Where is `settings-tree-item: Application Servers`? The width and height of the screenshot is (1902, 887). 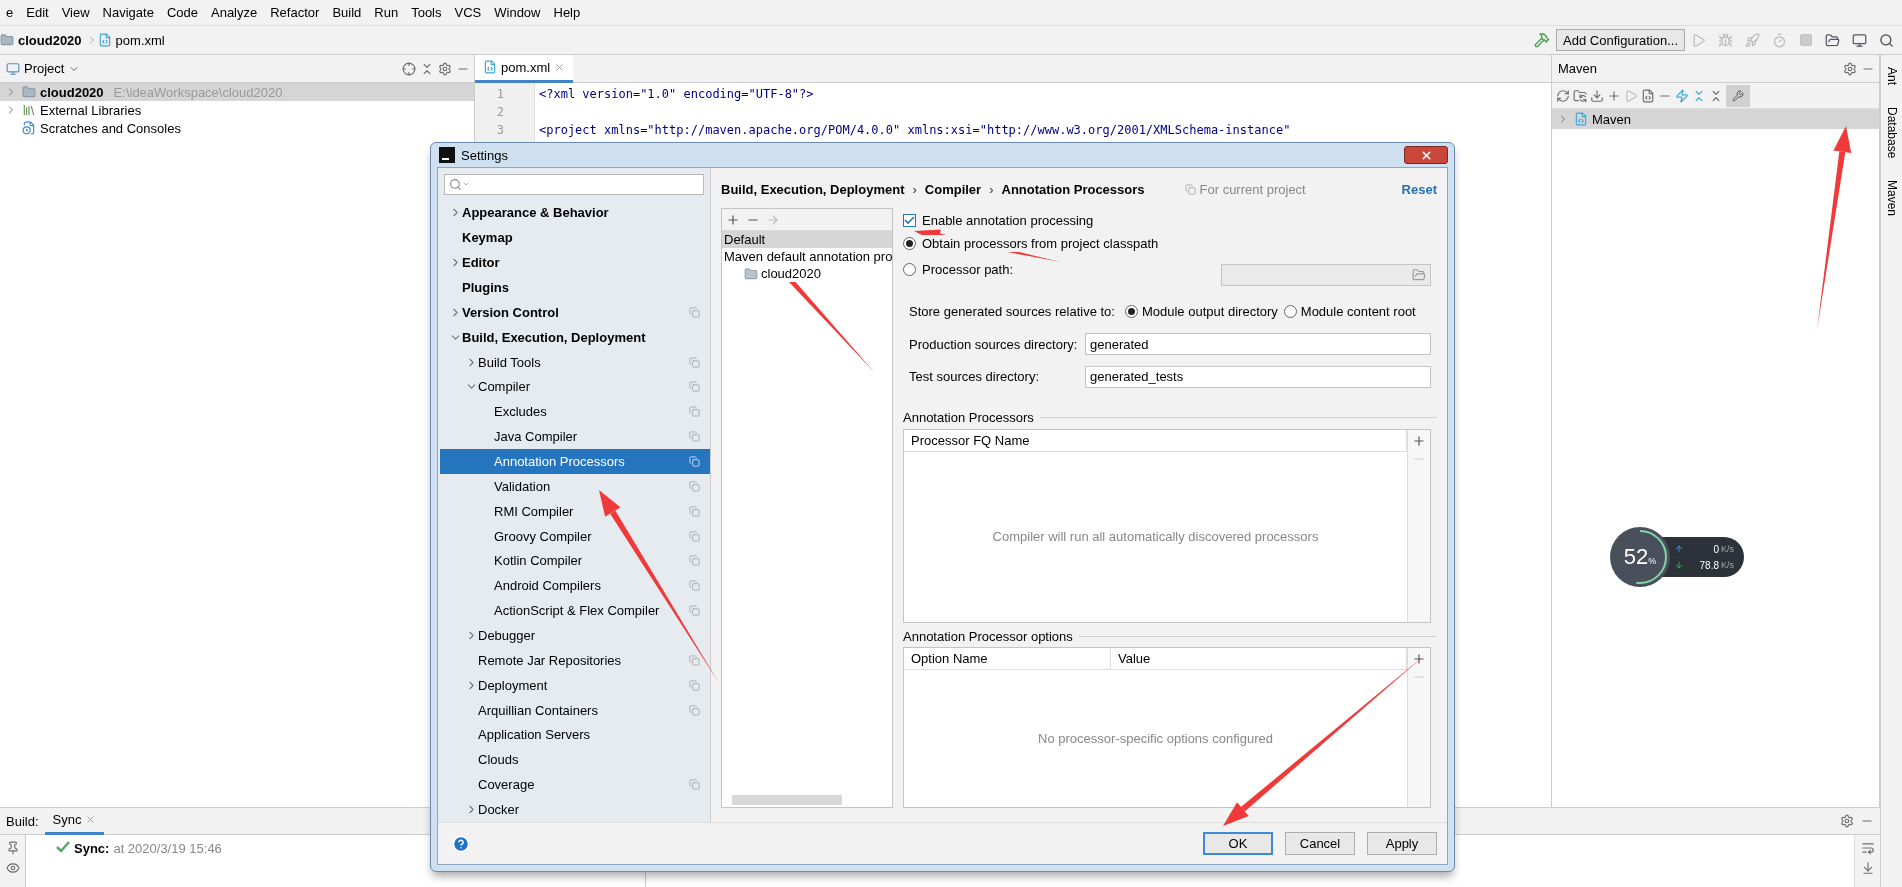
settings-tree-item: Application Servers is located at coordinates (575, 735).